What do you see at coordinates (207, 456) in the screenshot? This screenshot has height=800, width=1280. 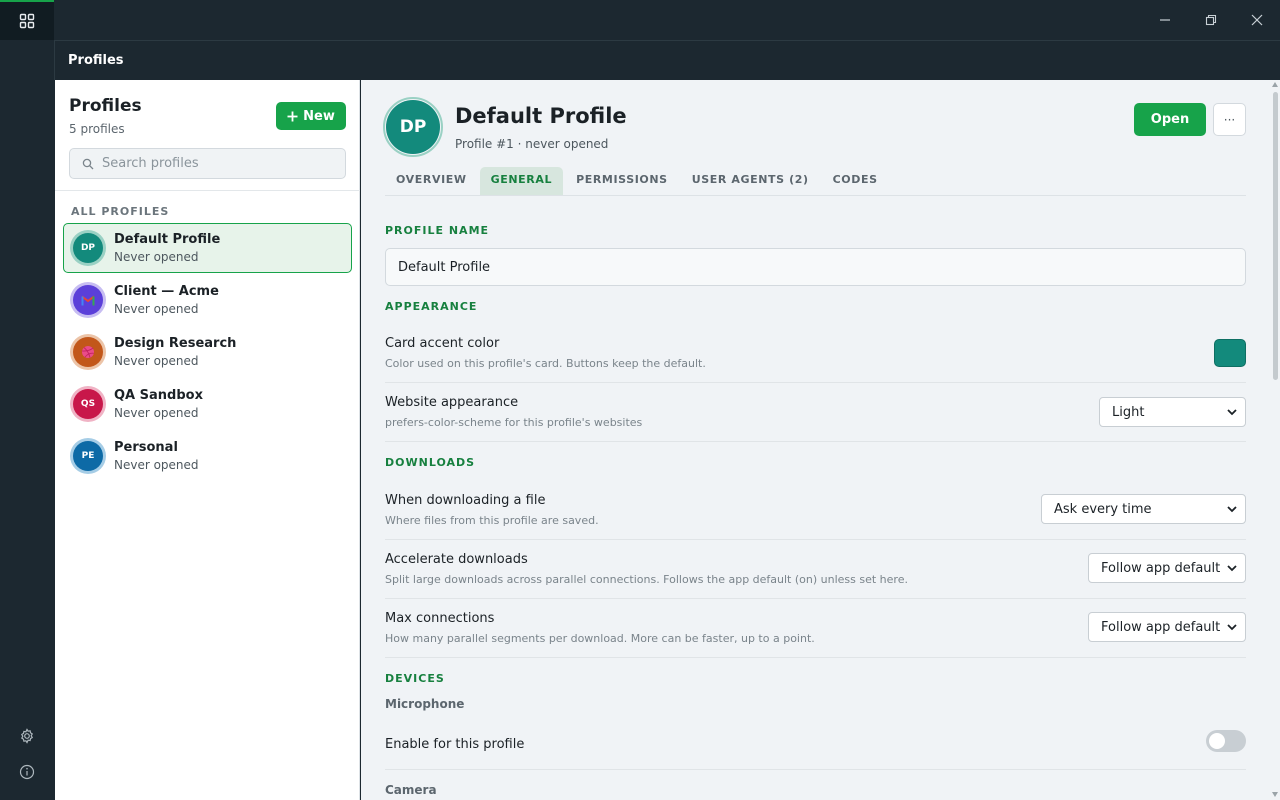 I see `profile-item-personal: PE Personal Never opened` at bounding box center [207, 456].